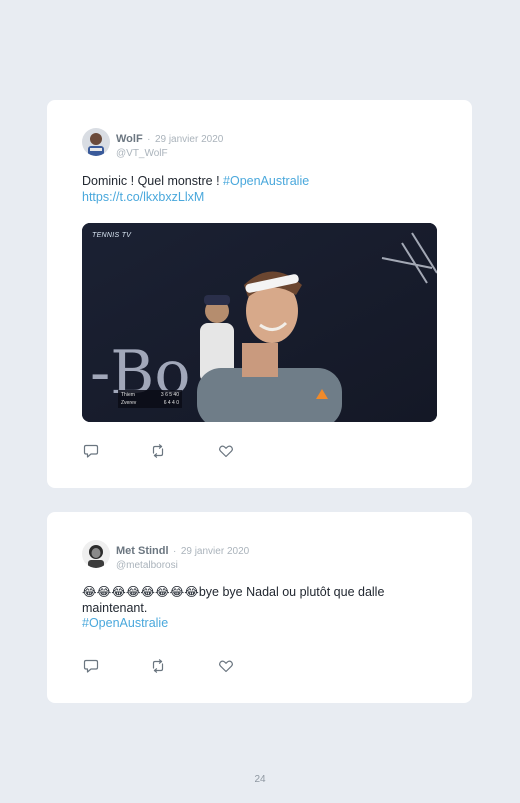 The image size is (520, 803). What do you see at coordinates (153, 181) in the screenshot?
I see `tweet-text-content: Dominic ! Quel monstre !` at bounding box center [153, 181].